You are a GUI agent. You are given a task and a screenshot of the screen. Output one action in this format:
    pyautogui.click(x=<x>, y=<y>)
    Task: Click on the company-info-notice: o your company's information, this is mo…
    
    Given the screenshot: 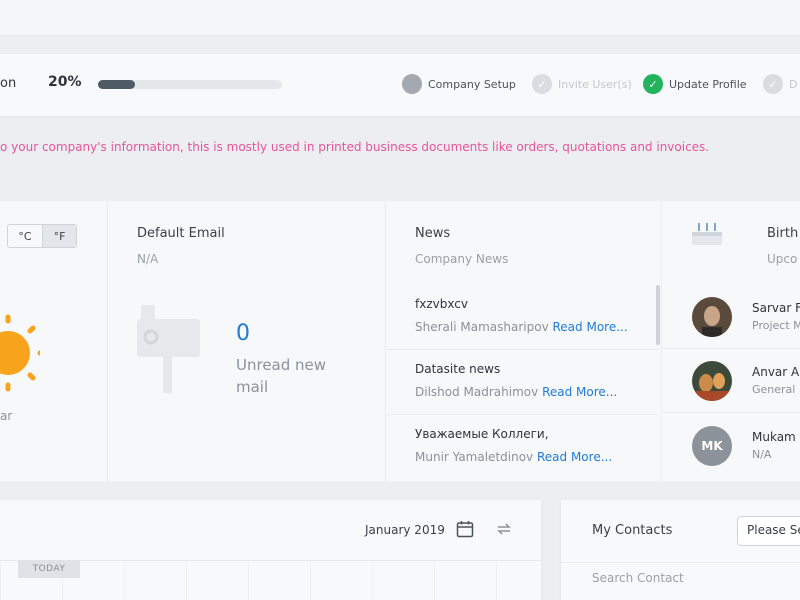 What is the action you would take?
    pyautogui.click(x=355, y=147)
    